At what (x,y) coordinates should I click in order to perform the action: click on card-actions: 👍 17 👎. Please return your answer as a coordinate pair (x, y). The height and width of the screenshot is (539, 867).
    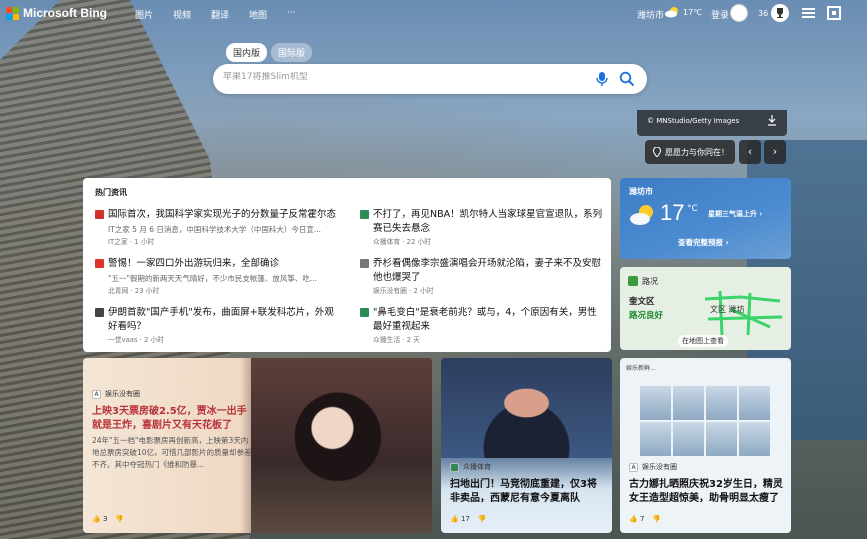
    Looking at the image, I should click on (468, 519).